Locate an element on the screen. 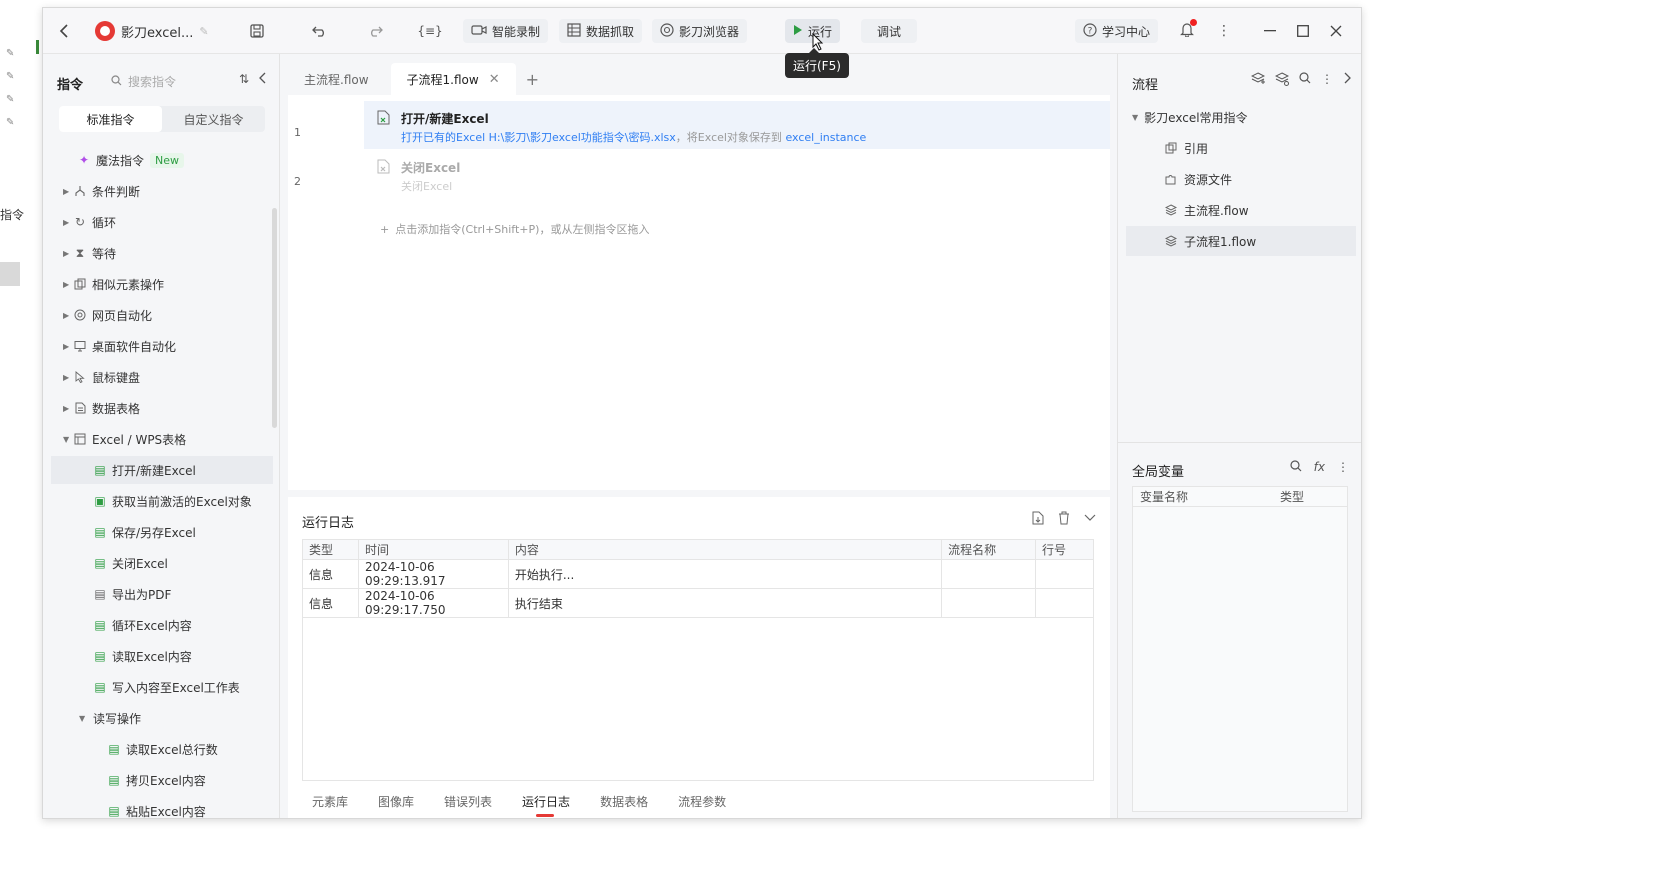  tab-main-flow: 主流程.flow is located at coordinates (336, 79).